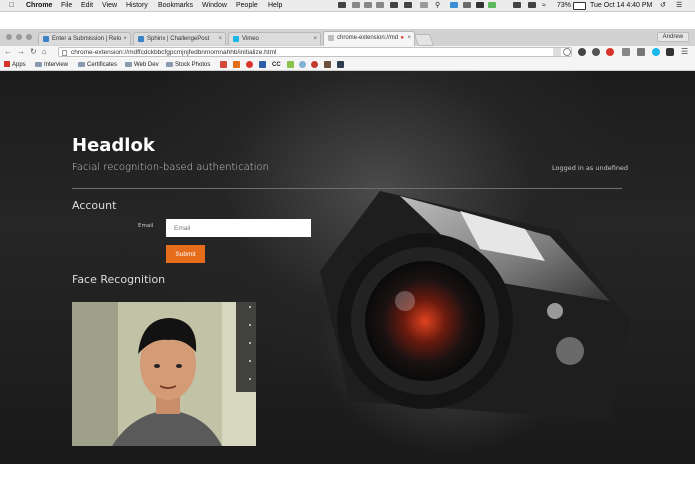  Describe the element at coordinates (39, 5) in the screenshot. I see `menu-app-chrome: Chrome` at that location.